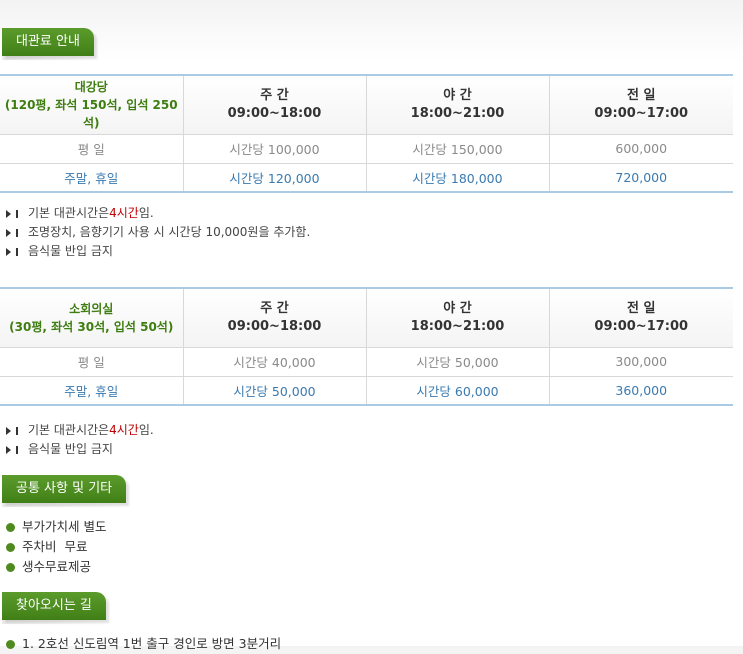 This screenshot has width=743, height=654. What do you see at coordinates (458, 391) in the screenshot?
I see `table-cell: 시간당 60,000` at bounding box center [458, 391].